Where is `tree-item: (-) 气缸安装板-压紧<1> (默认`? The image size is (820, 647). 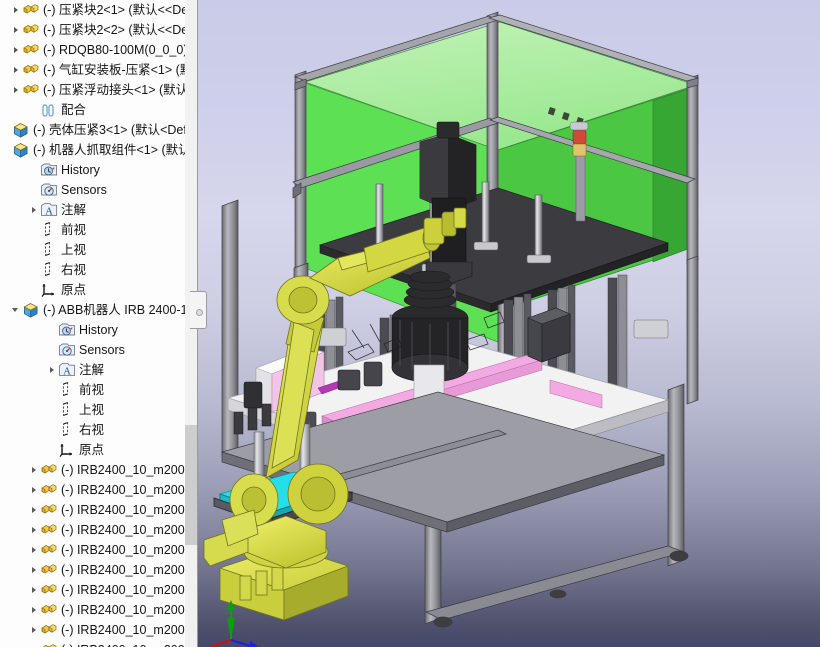
tree-item: (-) 气缸安装板-压紧<1> (默认 is located at coordinates (98, 70).